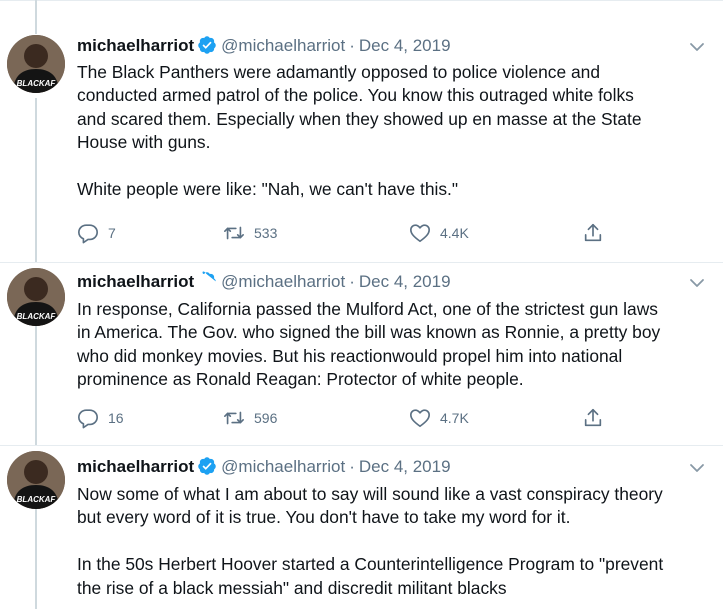  Describe the element at coordinates (250, 418) in the screenshot. I see `retweet-button: 596` at that location.